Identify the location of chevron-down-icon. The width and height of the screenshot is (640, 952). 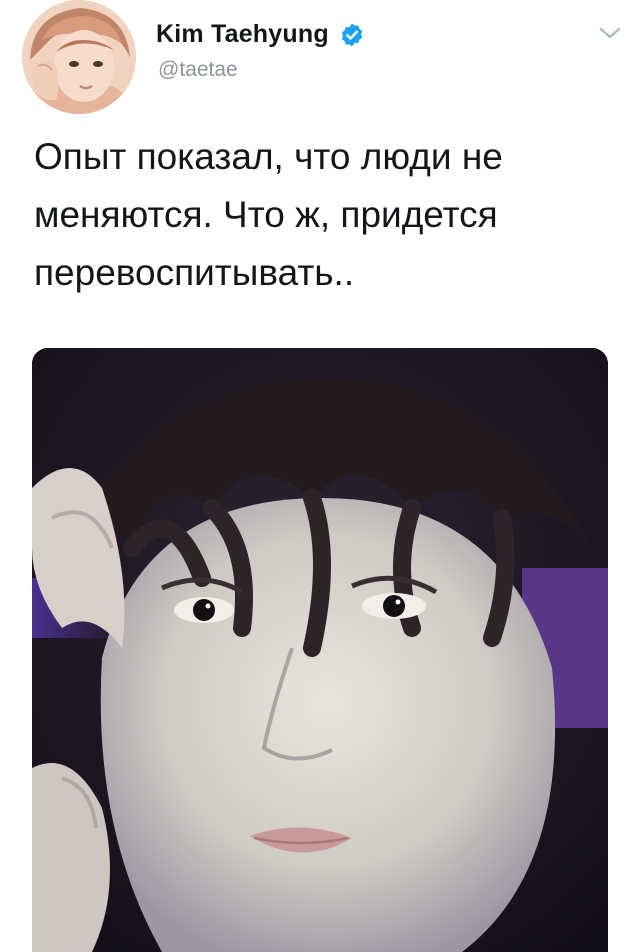
(610, 33).